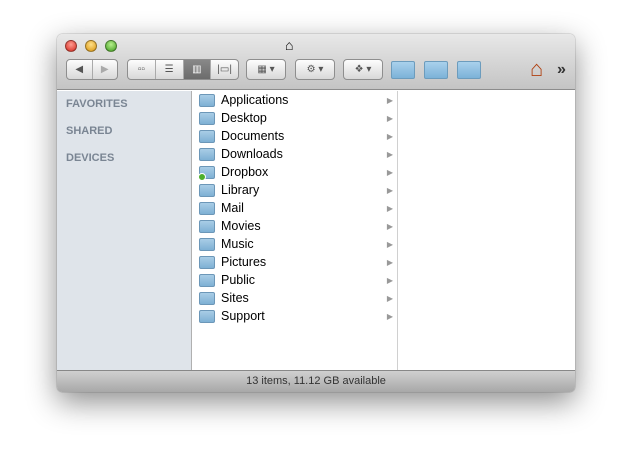 This screenshot has width=632, height=472. What do you see at coordinates (235, 298) in the screenshot?
I see `item-label: Sites` at bounding box center [235, 298].